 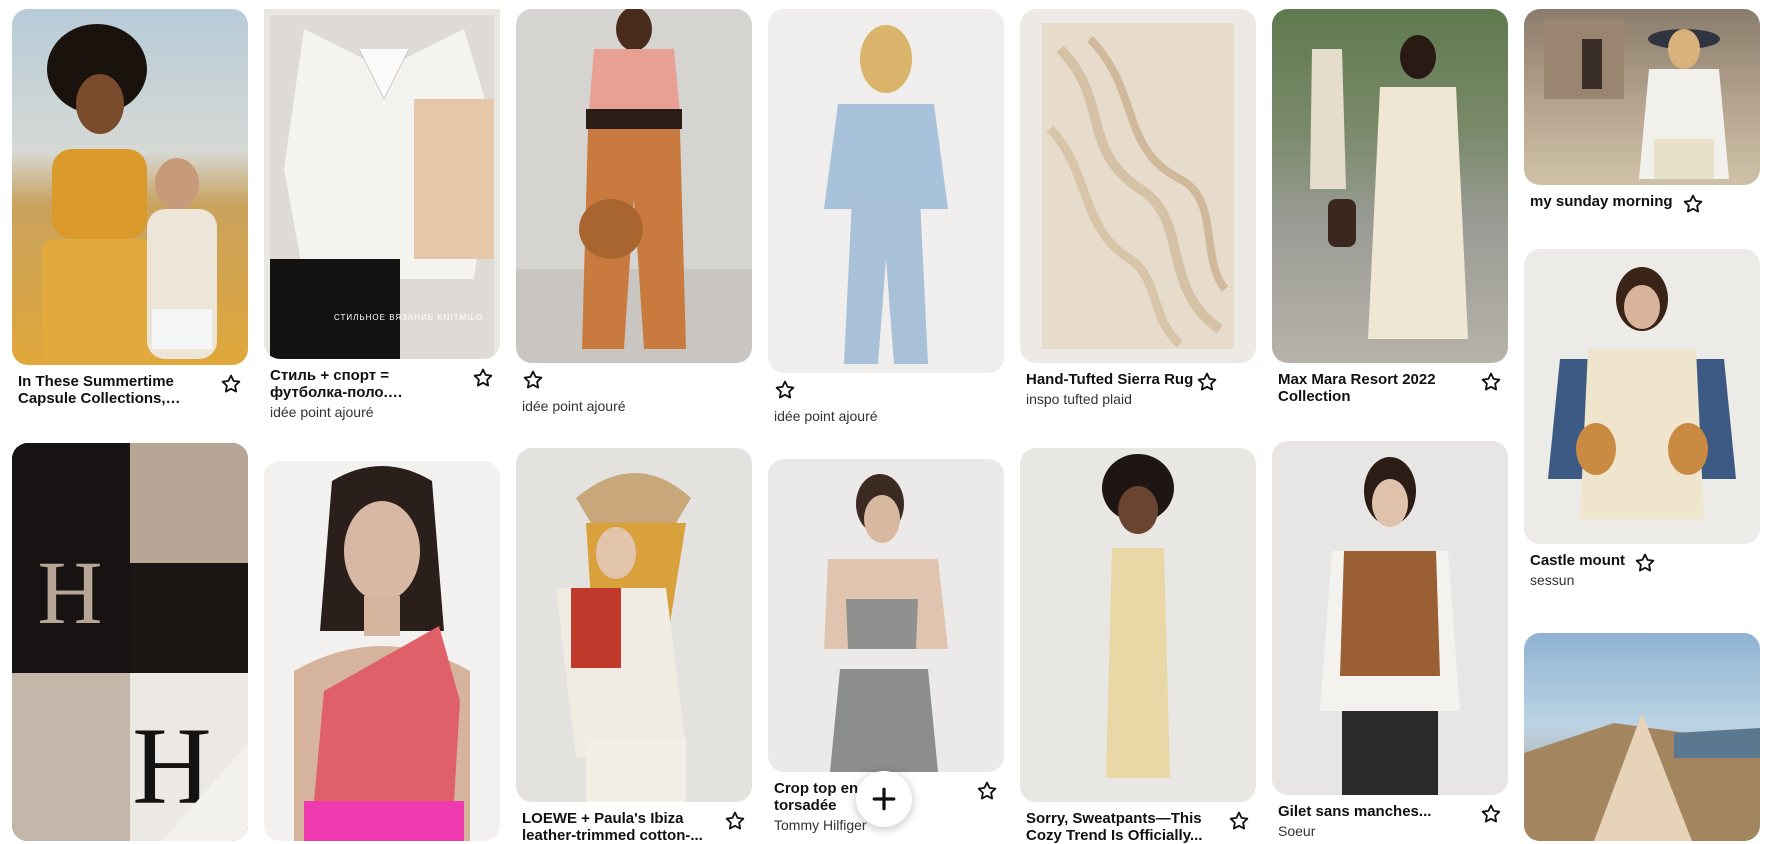 I want to click on pin-card: Gilet sans manches... Soeur, so click(x=1390, y=640).